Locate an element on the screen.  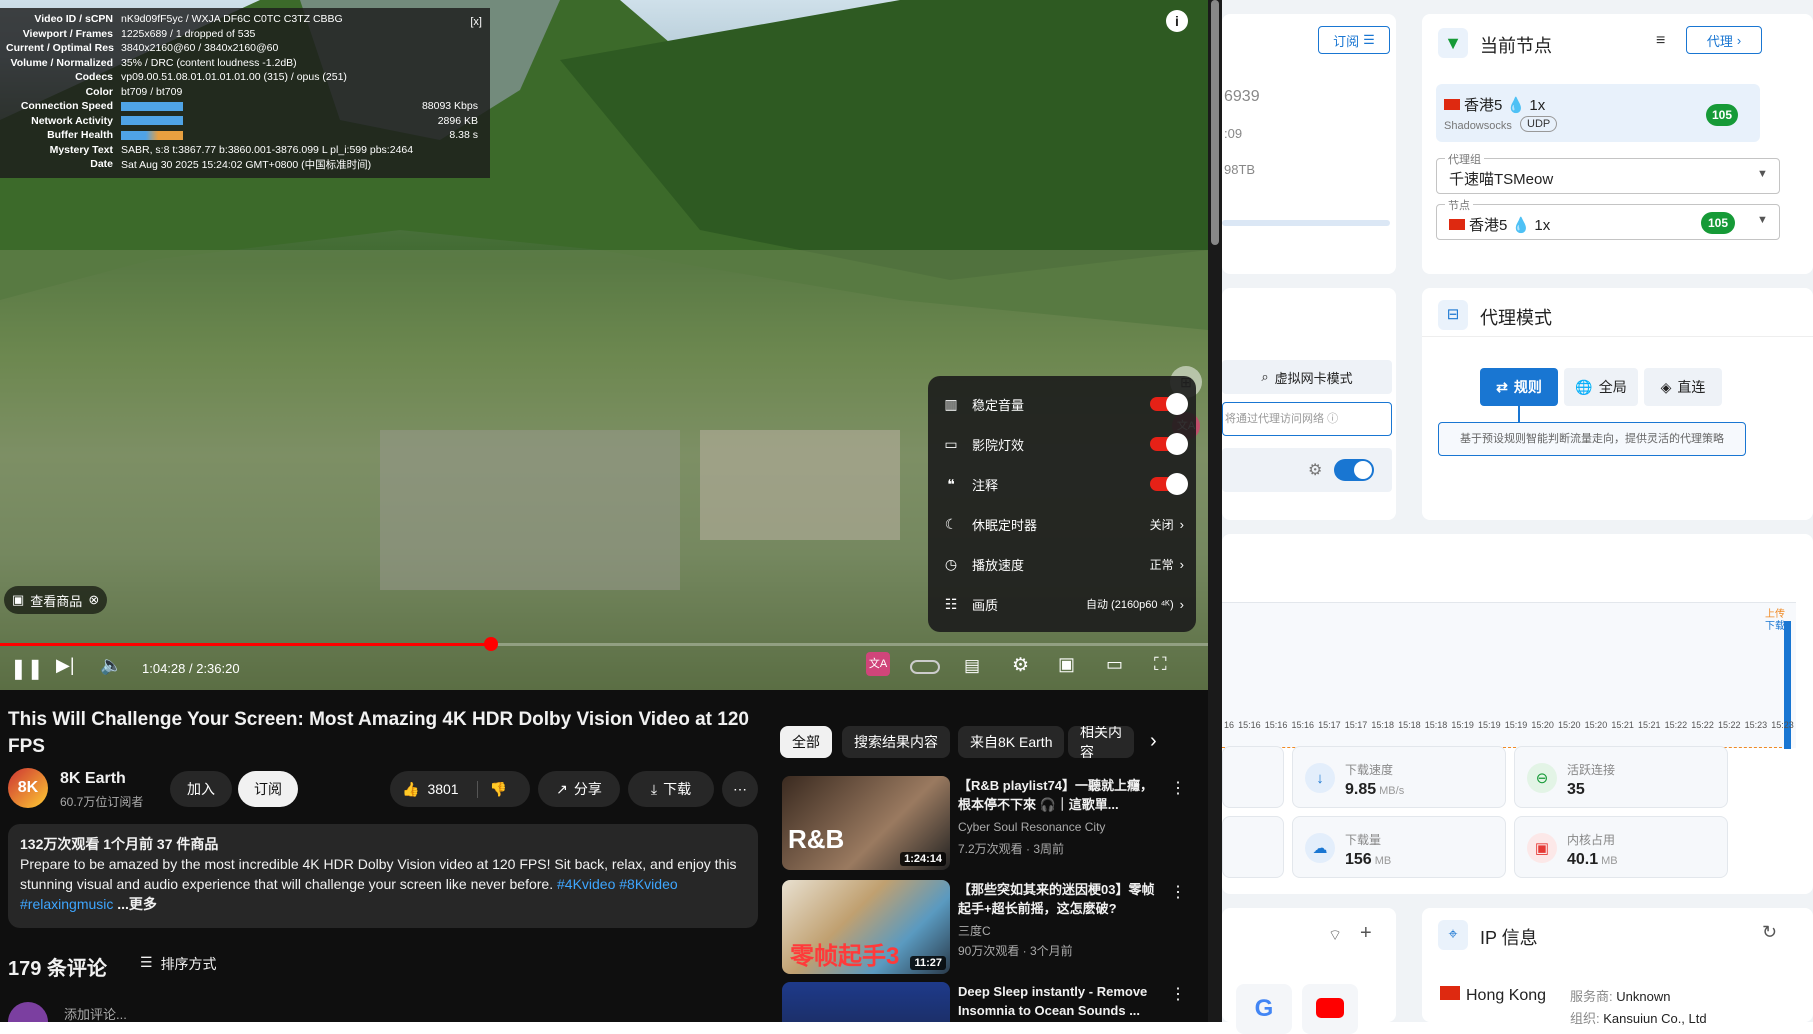
current-node-box: 香港5 💧 1x Shadowsocks UDP 105 is located at coordinates (1598, 113).